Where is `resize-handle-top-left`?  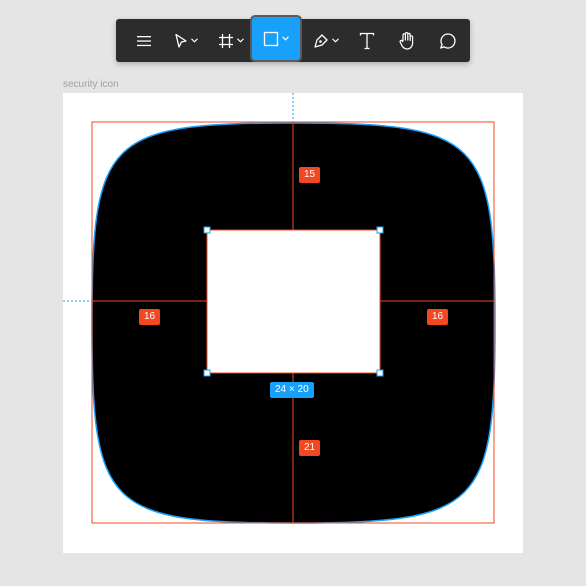
resize-handle-top-left is located at coordinates (207, 230).